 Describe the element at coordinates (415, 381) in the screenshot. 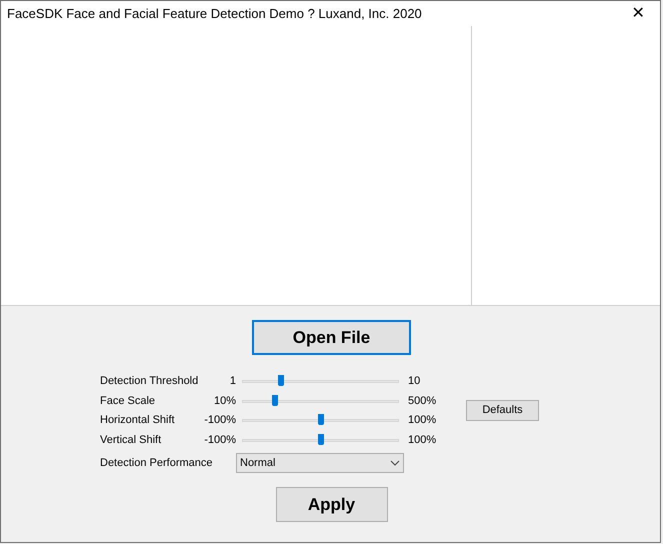

I see `maximum-value: 10` at that location.